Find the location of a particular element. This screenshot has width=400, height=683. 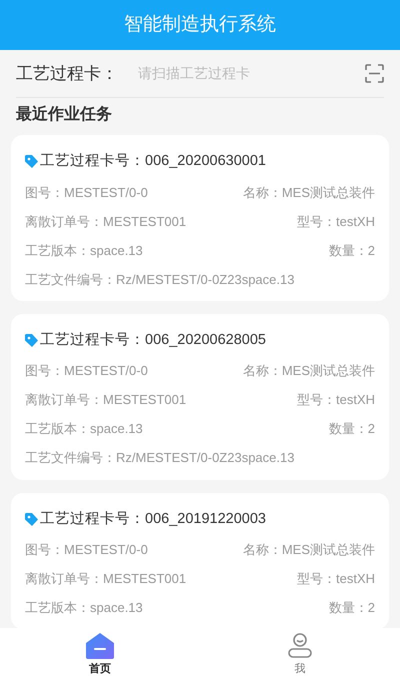

tab-item: 首页 is located at coordinates (100, 655).